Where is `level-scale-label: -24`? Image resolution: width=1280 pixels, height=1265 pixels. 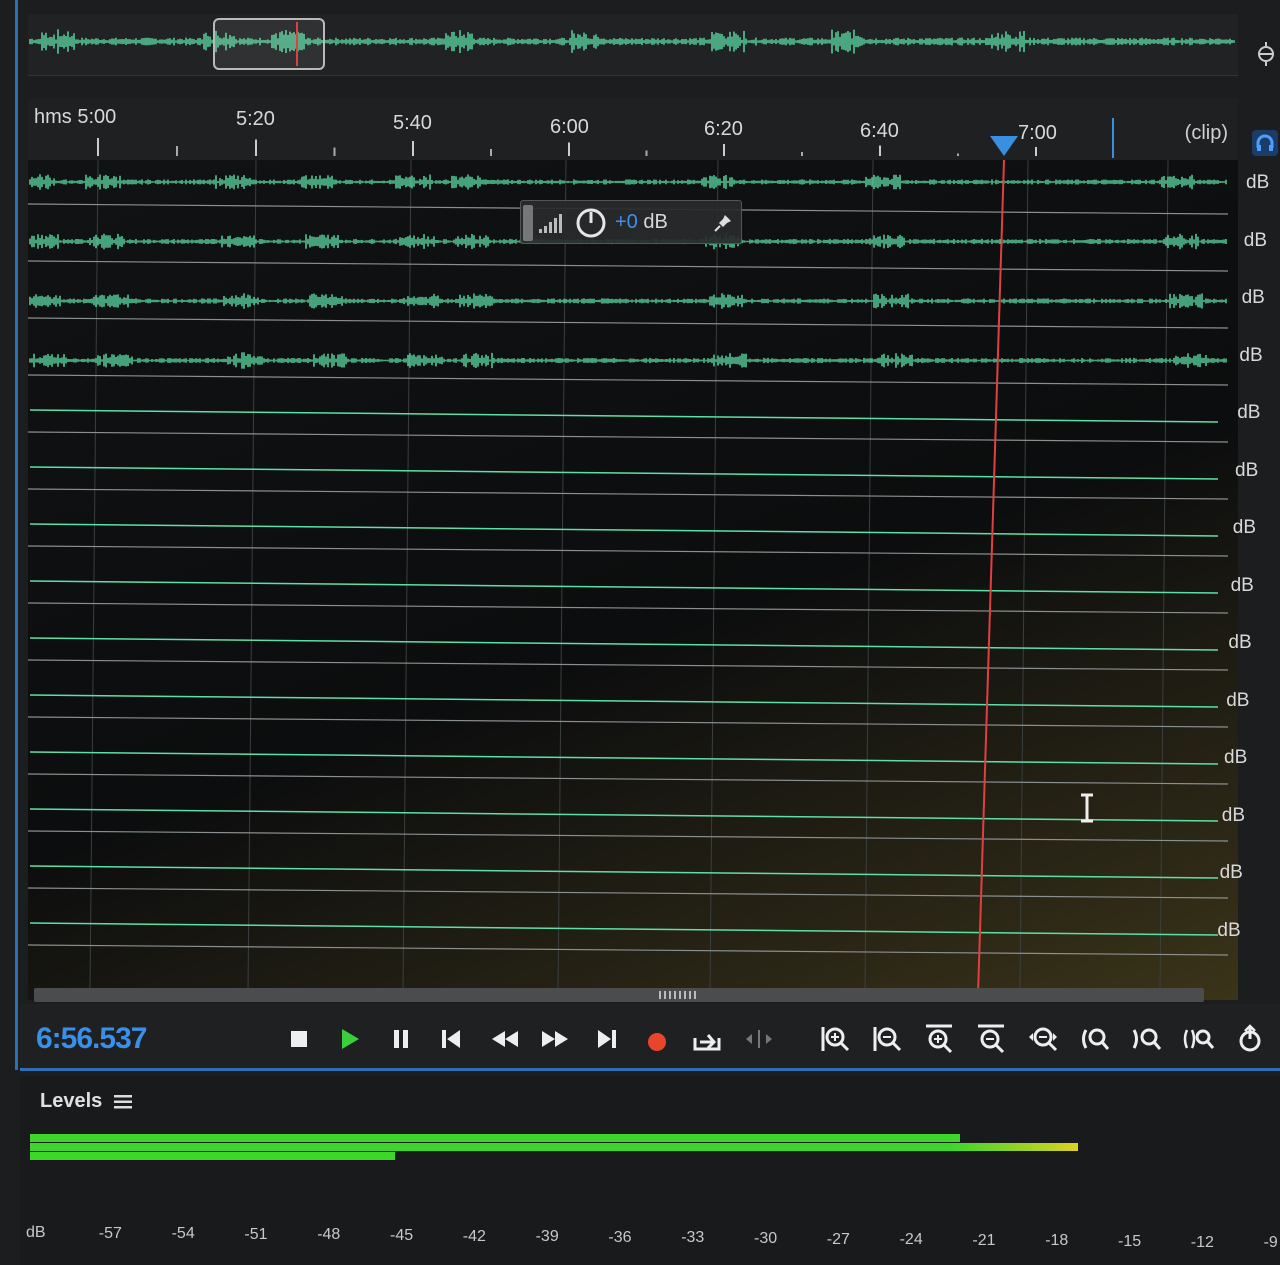 level-scale-label: -24 is located at coordinates (911, 1240).